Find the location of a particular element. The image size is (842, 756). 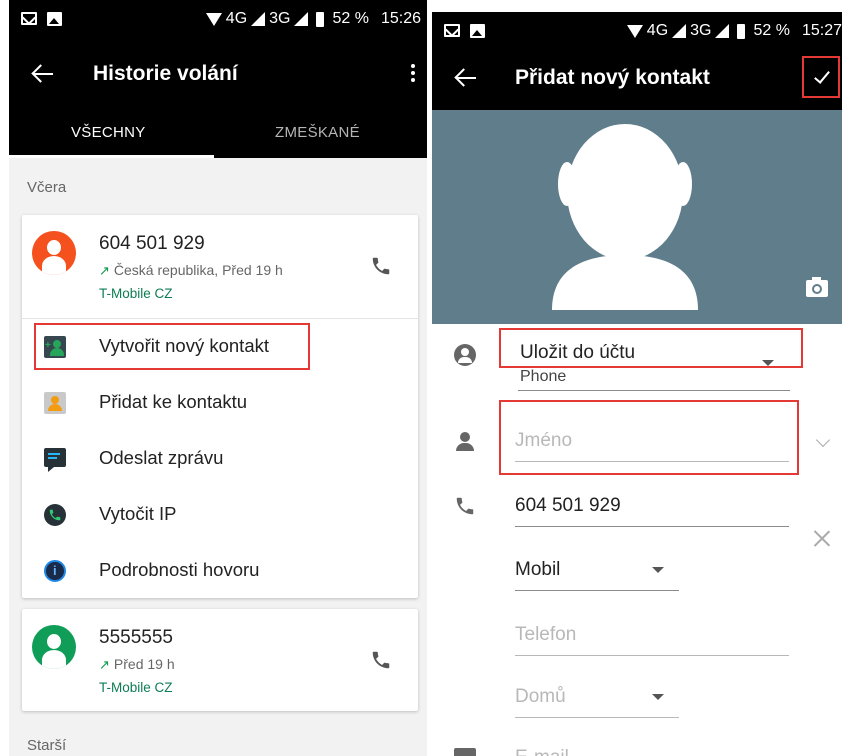

contact-photo-area is located at coordinates (637, 217).